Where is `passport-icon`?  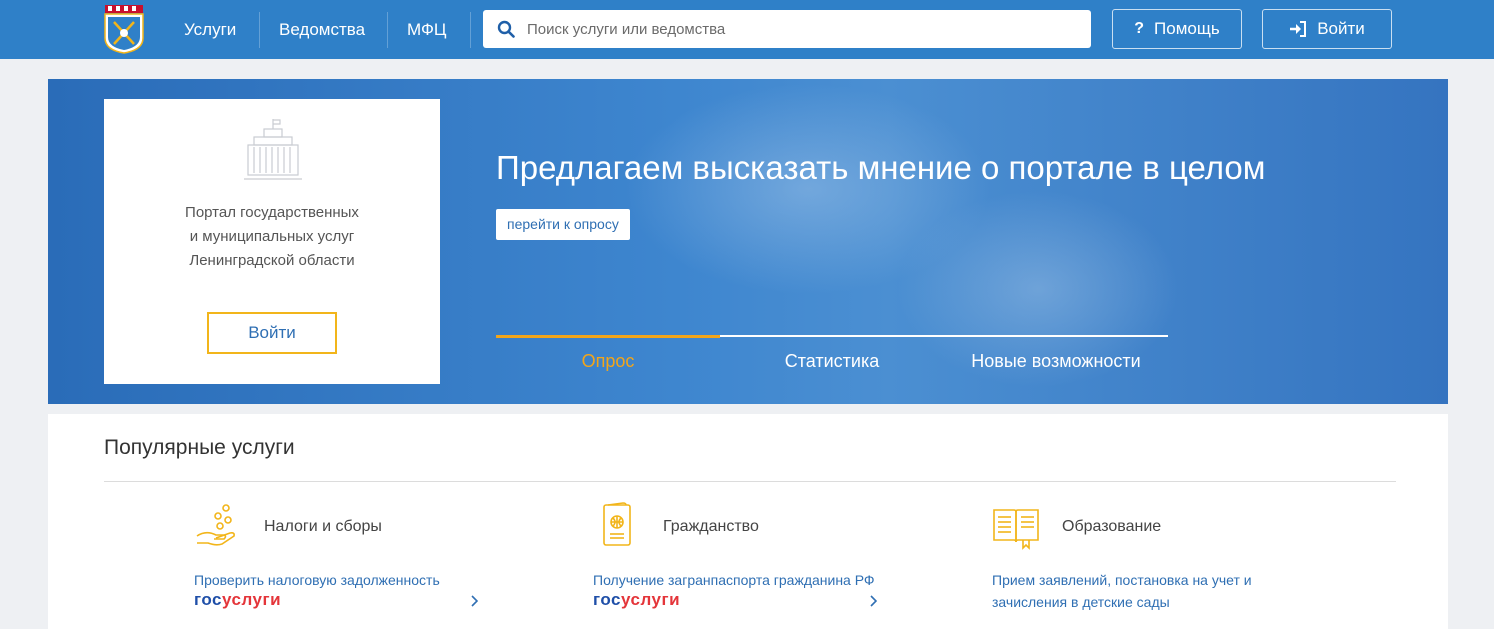
passport-icon is located at coordinates (617, 526).